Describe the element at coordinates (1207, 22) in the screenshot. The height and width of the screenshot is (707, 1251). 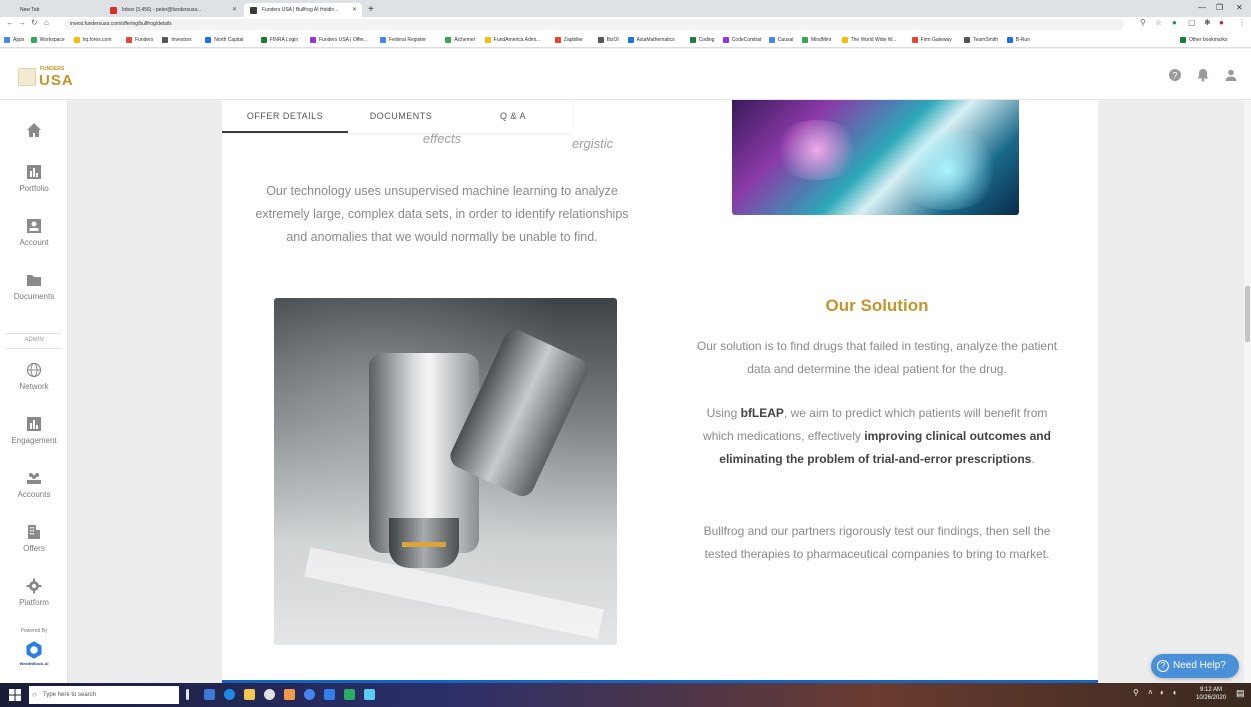
I see `extension-icon: ✱` at that location.